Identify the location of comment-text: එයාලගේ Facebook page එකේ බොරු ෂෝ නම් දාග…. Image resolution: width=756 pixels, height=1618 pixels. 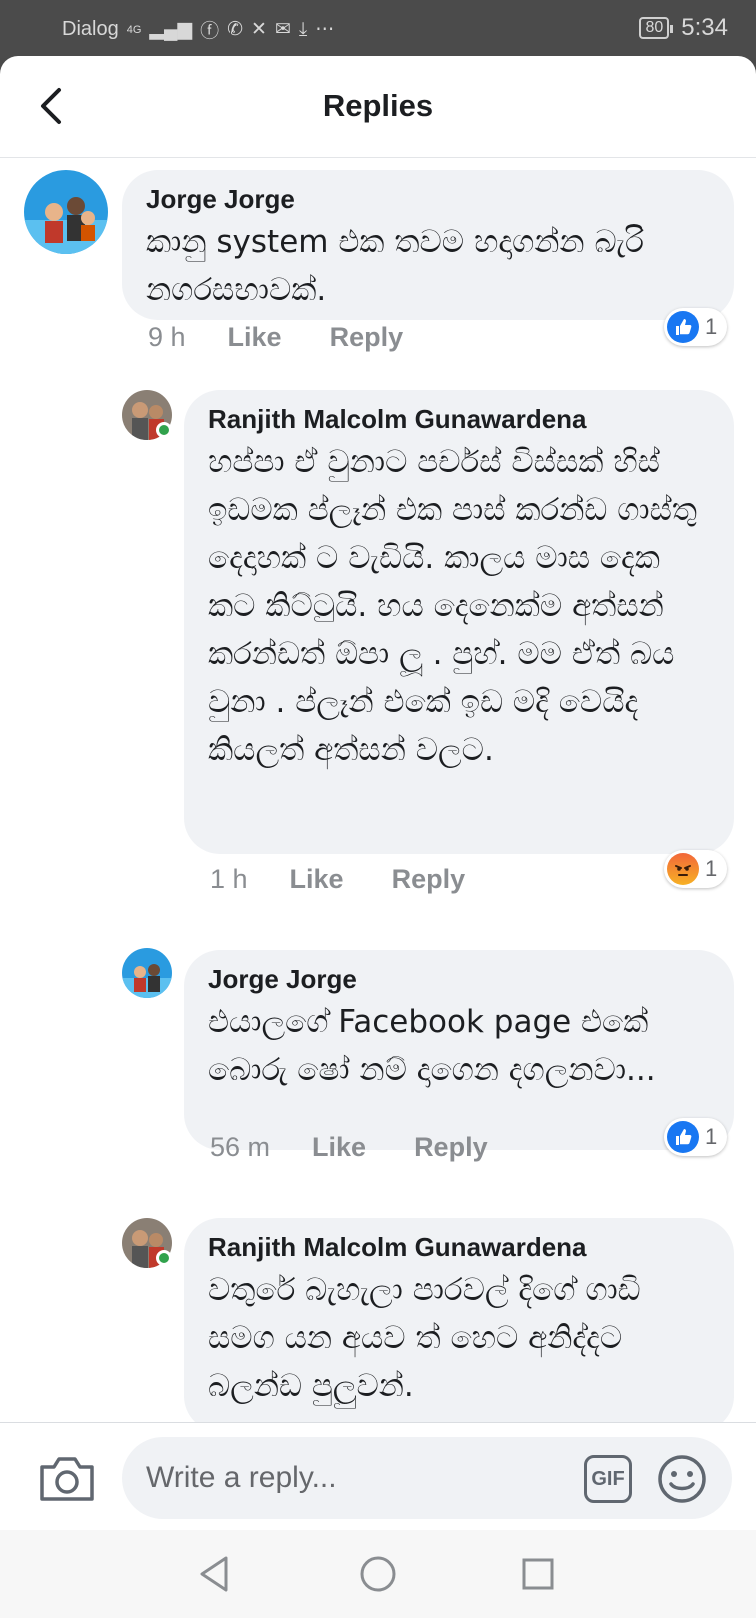
(432, 1046).